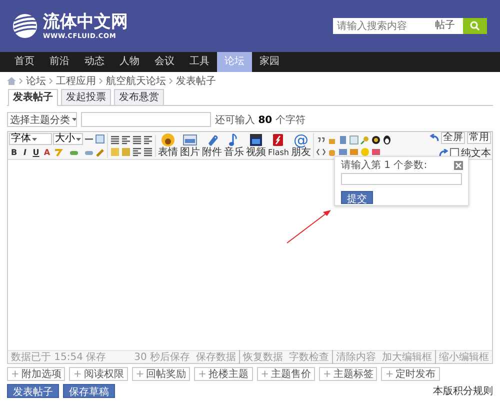 The image size is (500, 405). What do you see at coordinates (162, 357) in the screenshot?
I see `autosave-note: 30 秒后保存` at bounding box center [162, 357].